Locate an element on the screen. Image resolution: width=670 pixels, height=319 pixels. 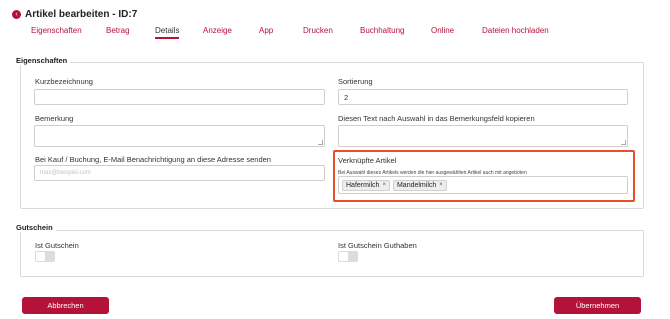
verknuepfte-artikel-label: Verknüpfte Artikel is located at coordinates (367, 160).